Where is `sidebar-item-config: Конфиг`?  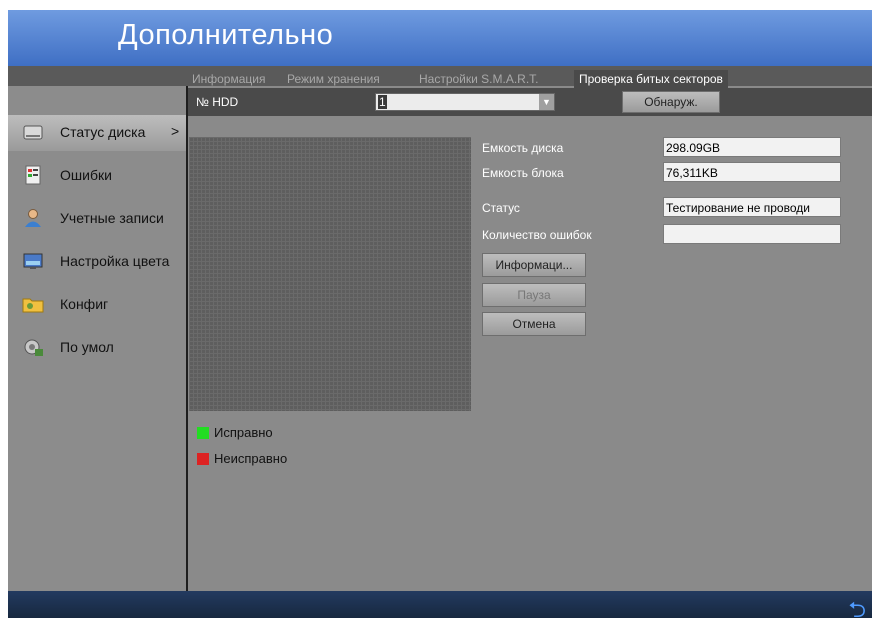
sidebar-item-config: Конфиг is located at coordinates (97, 305).